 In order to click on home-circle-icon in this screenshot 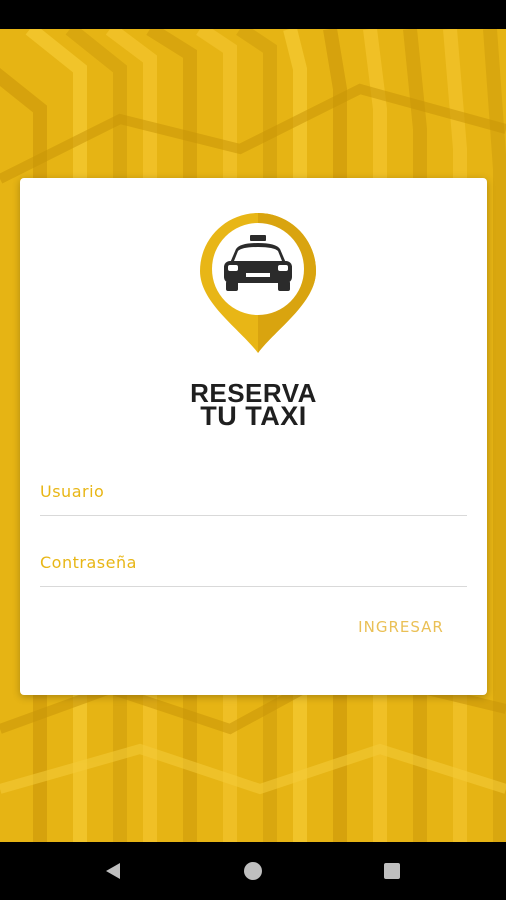, I will do `click(253, 871)`.